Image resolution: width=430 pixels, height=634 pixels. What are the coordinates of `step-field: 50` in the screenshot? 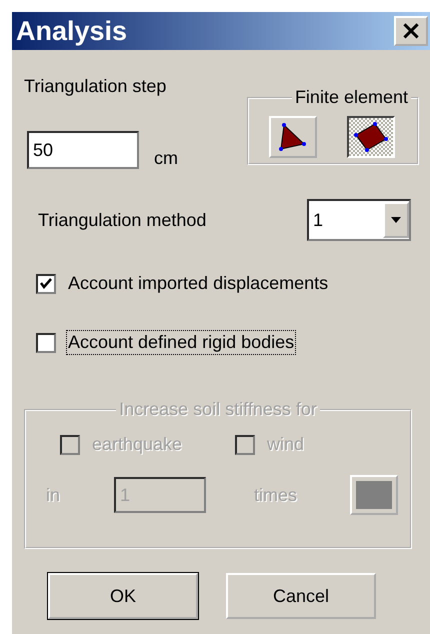 It's located at (83, 150).